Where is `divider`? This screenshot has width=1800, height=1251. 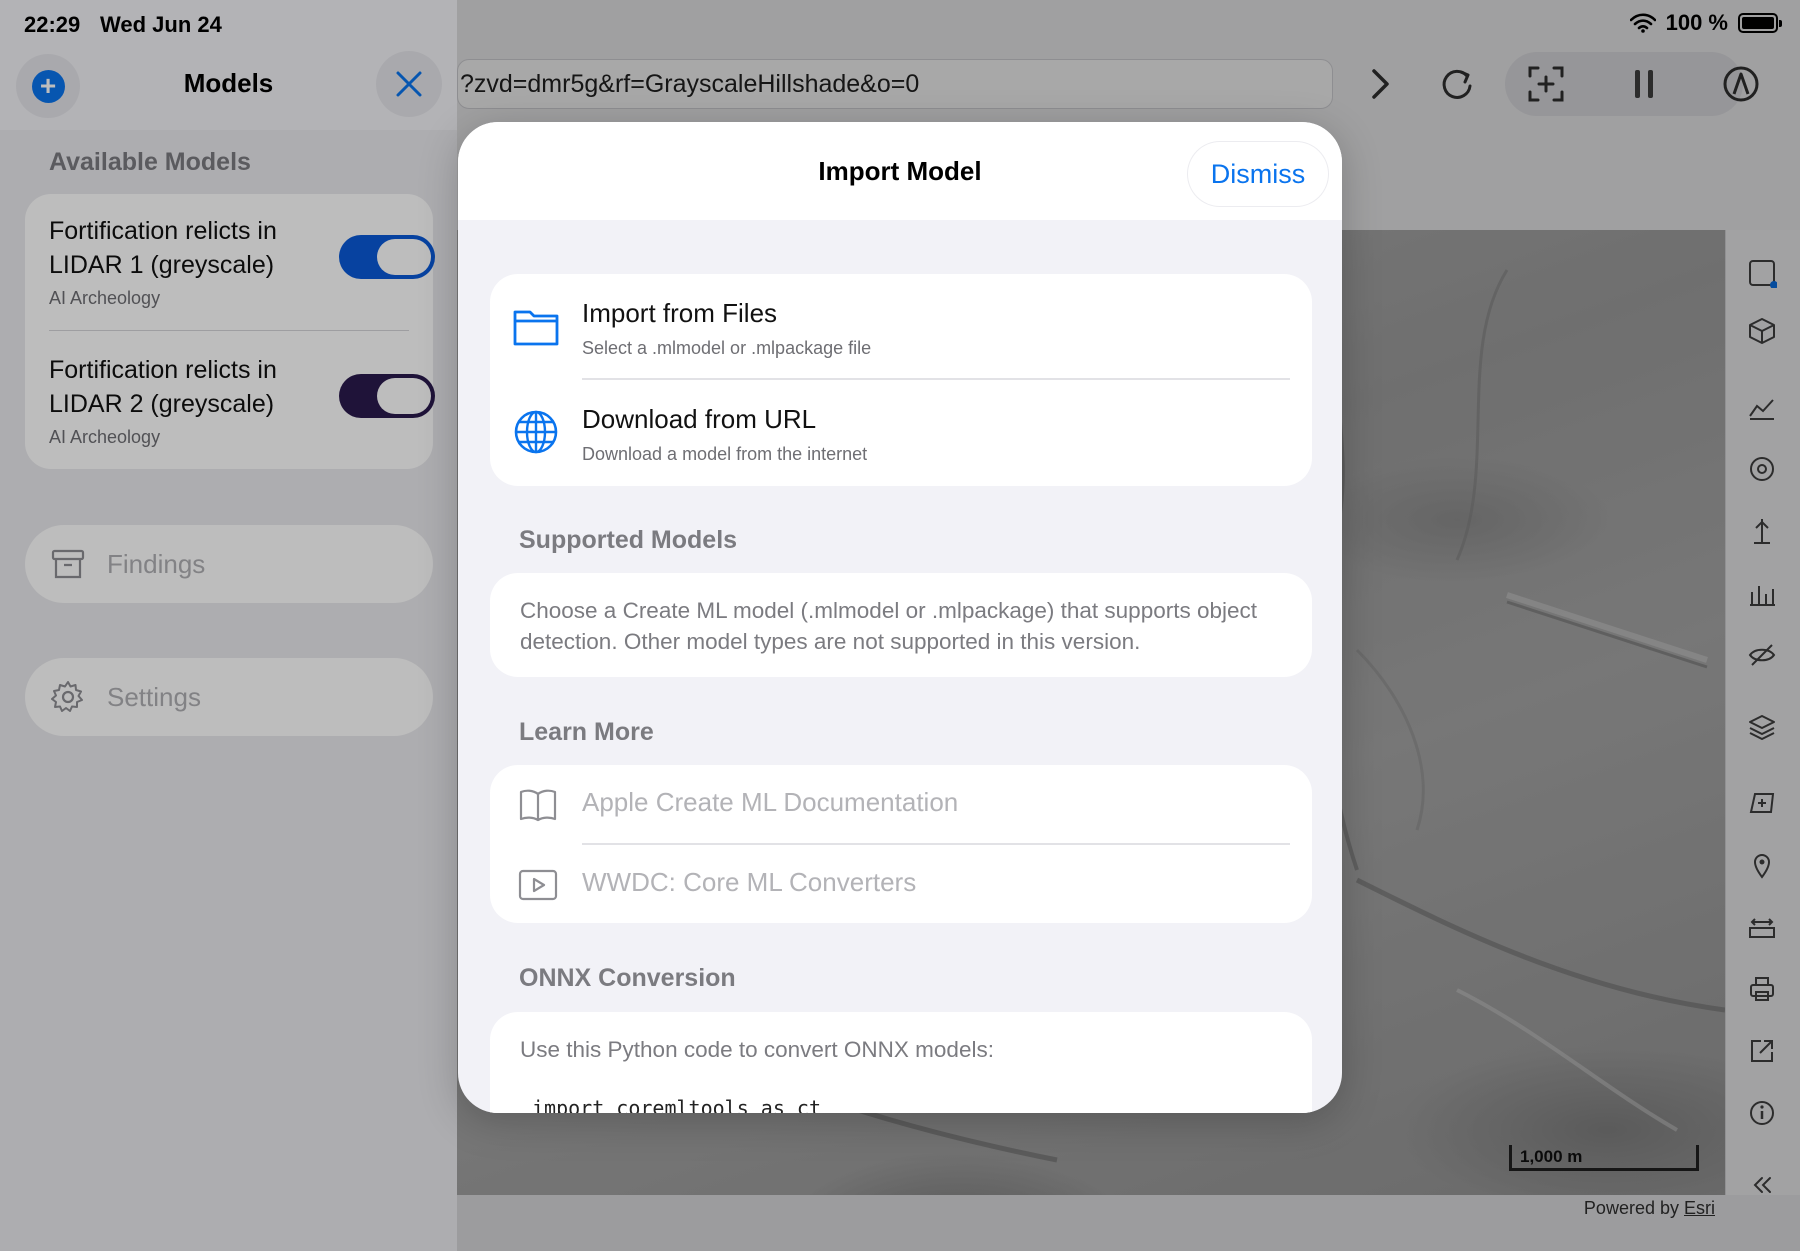 divider is located at coordinates (229, 330).